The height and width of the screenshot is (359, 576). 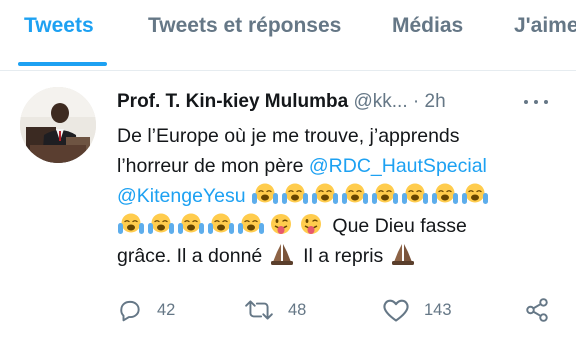 I want to click on avatar, so click(x=58, y=125).